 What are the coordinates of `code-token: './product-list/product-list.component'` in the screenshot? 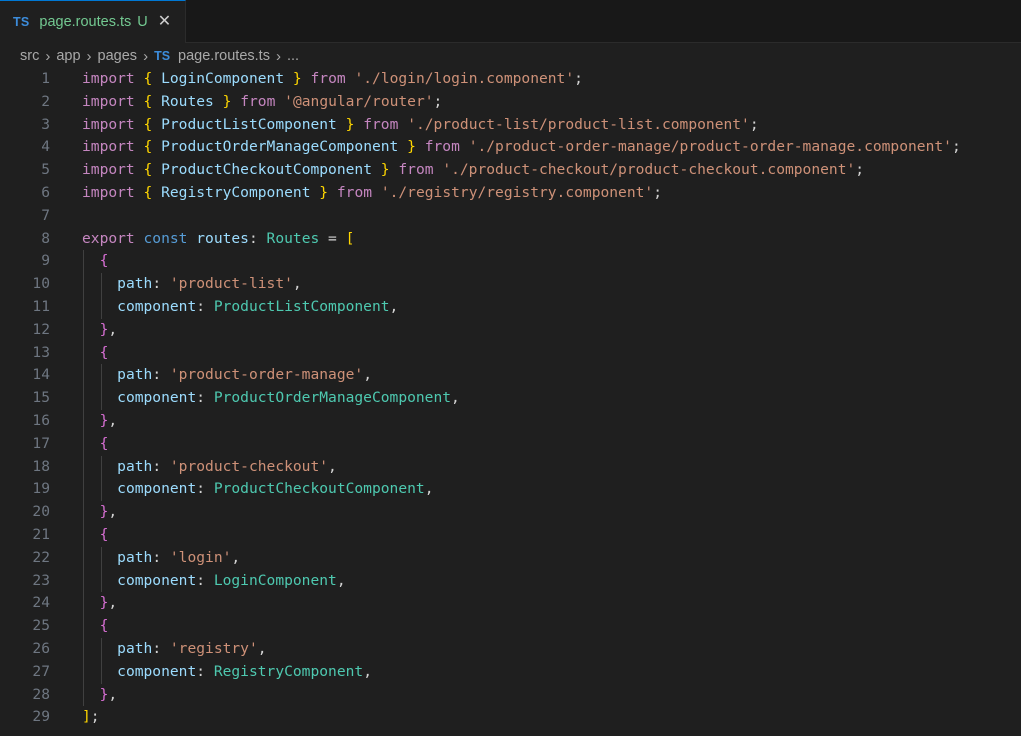 It's located at (578, 124).